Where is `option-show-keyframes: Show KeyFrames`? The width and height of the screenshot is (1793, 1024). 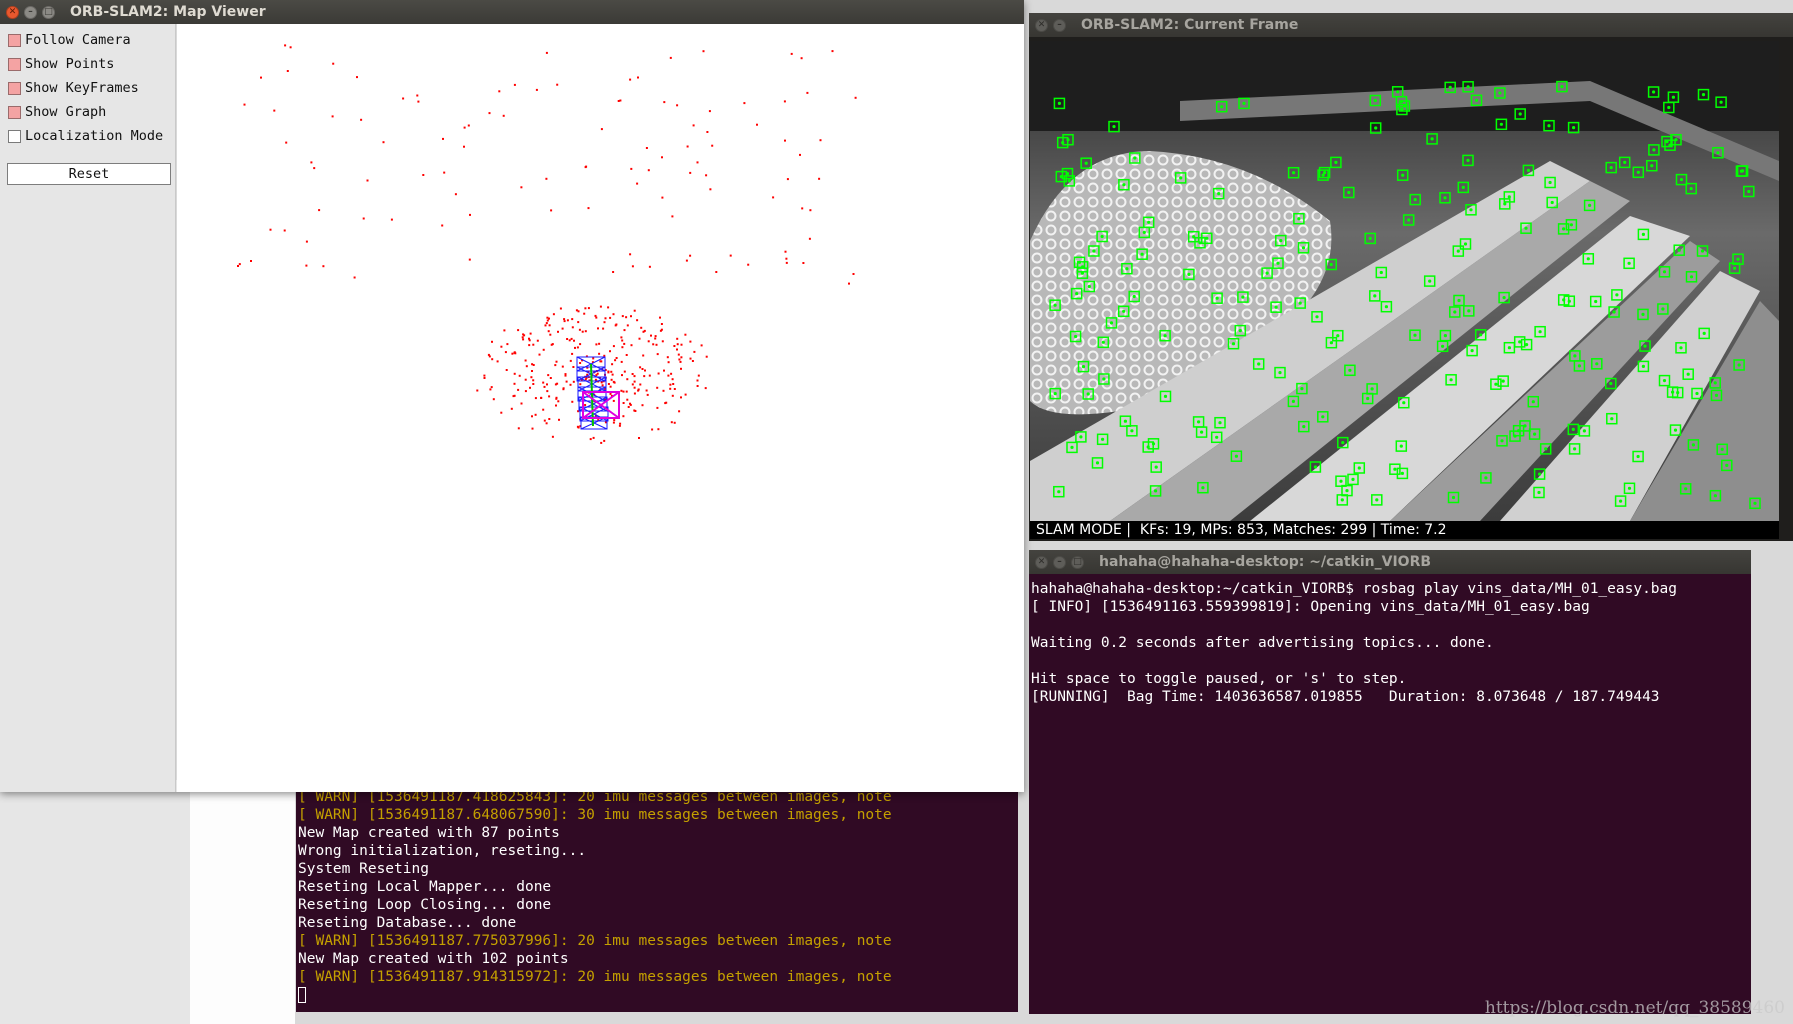
option-show-keyframes: Show KeyFrames is located at coordinates (73, 88).